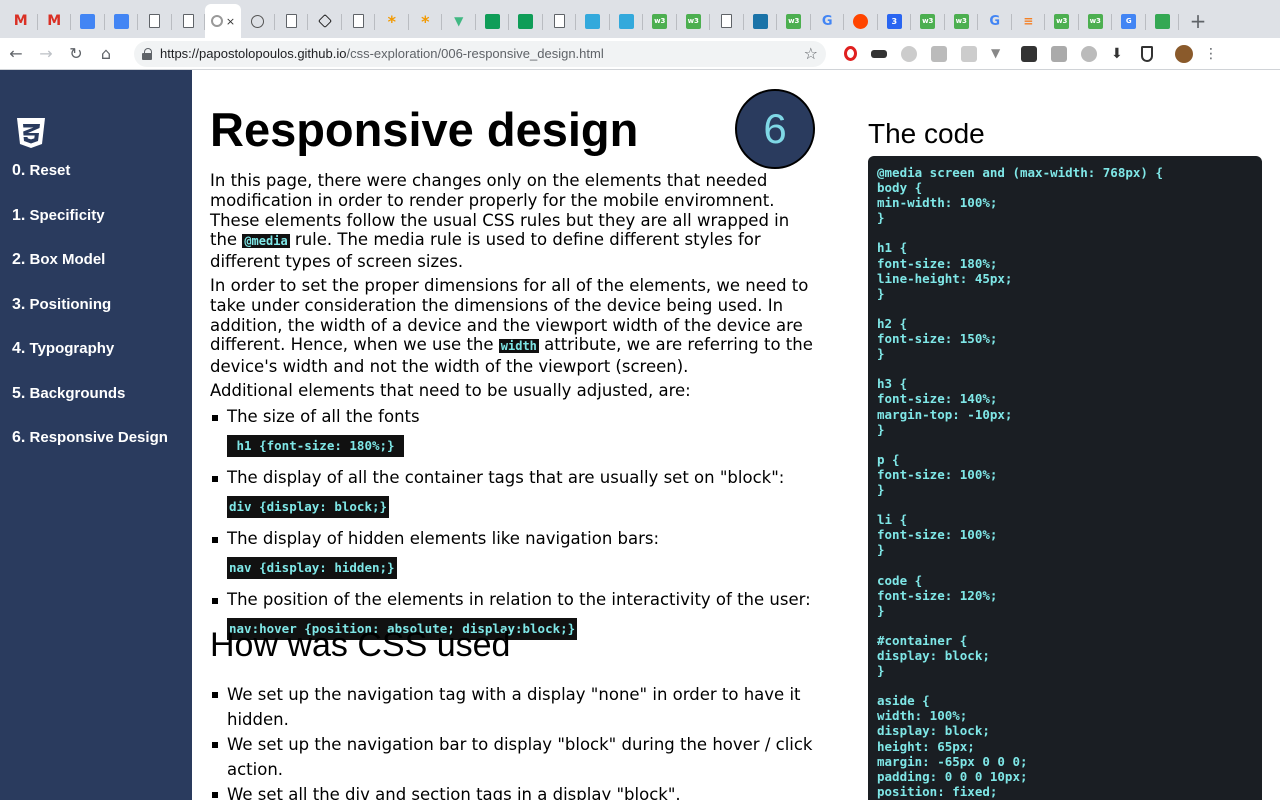 The image size is (1280, 800). I want to click on sidebar-item-label: Box Model, so click(67, 259).